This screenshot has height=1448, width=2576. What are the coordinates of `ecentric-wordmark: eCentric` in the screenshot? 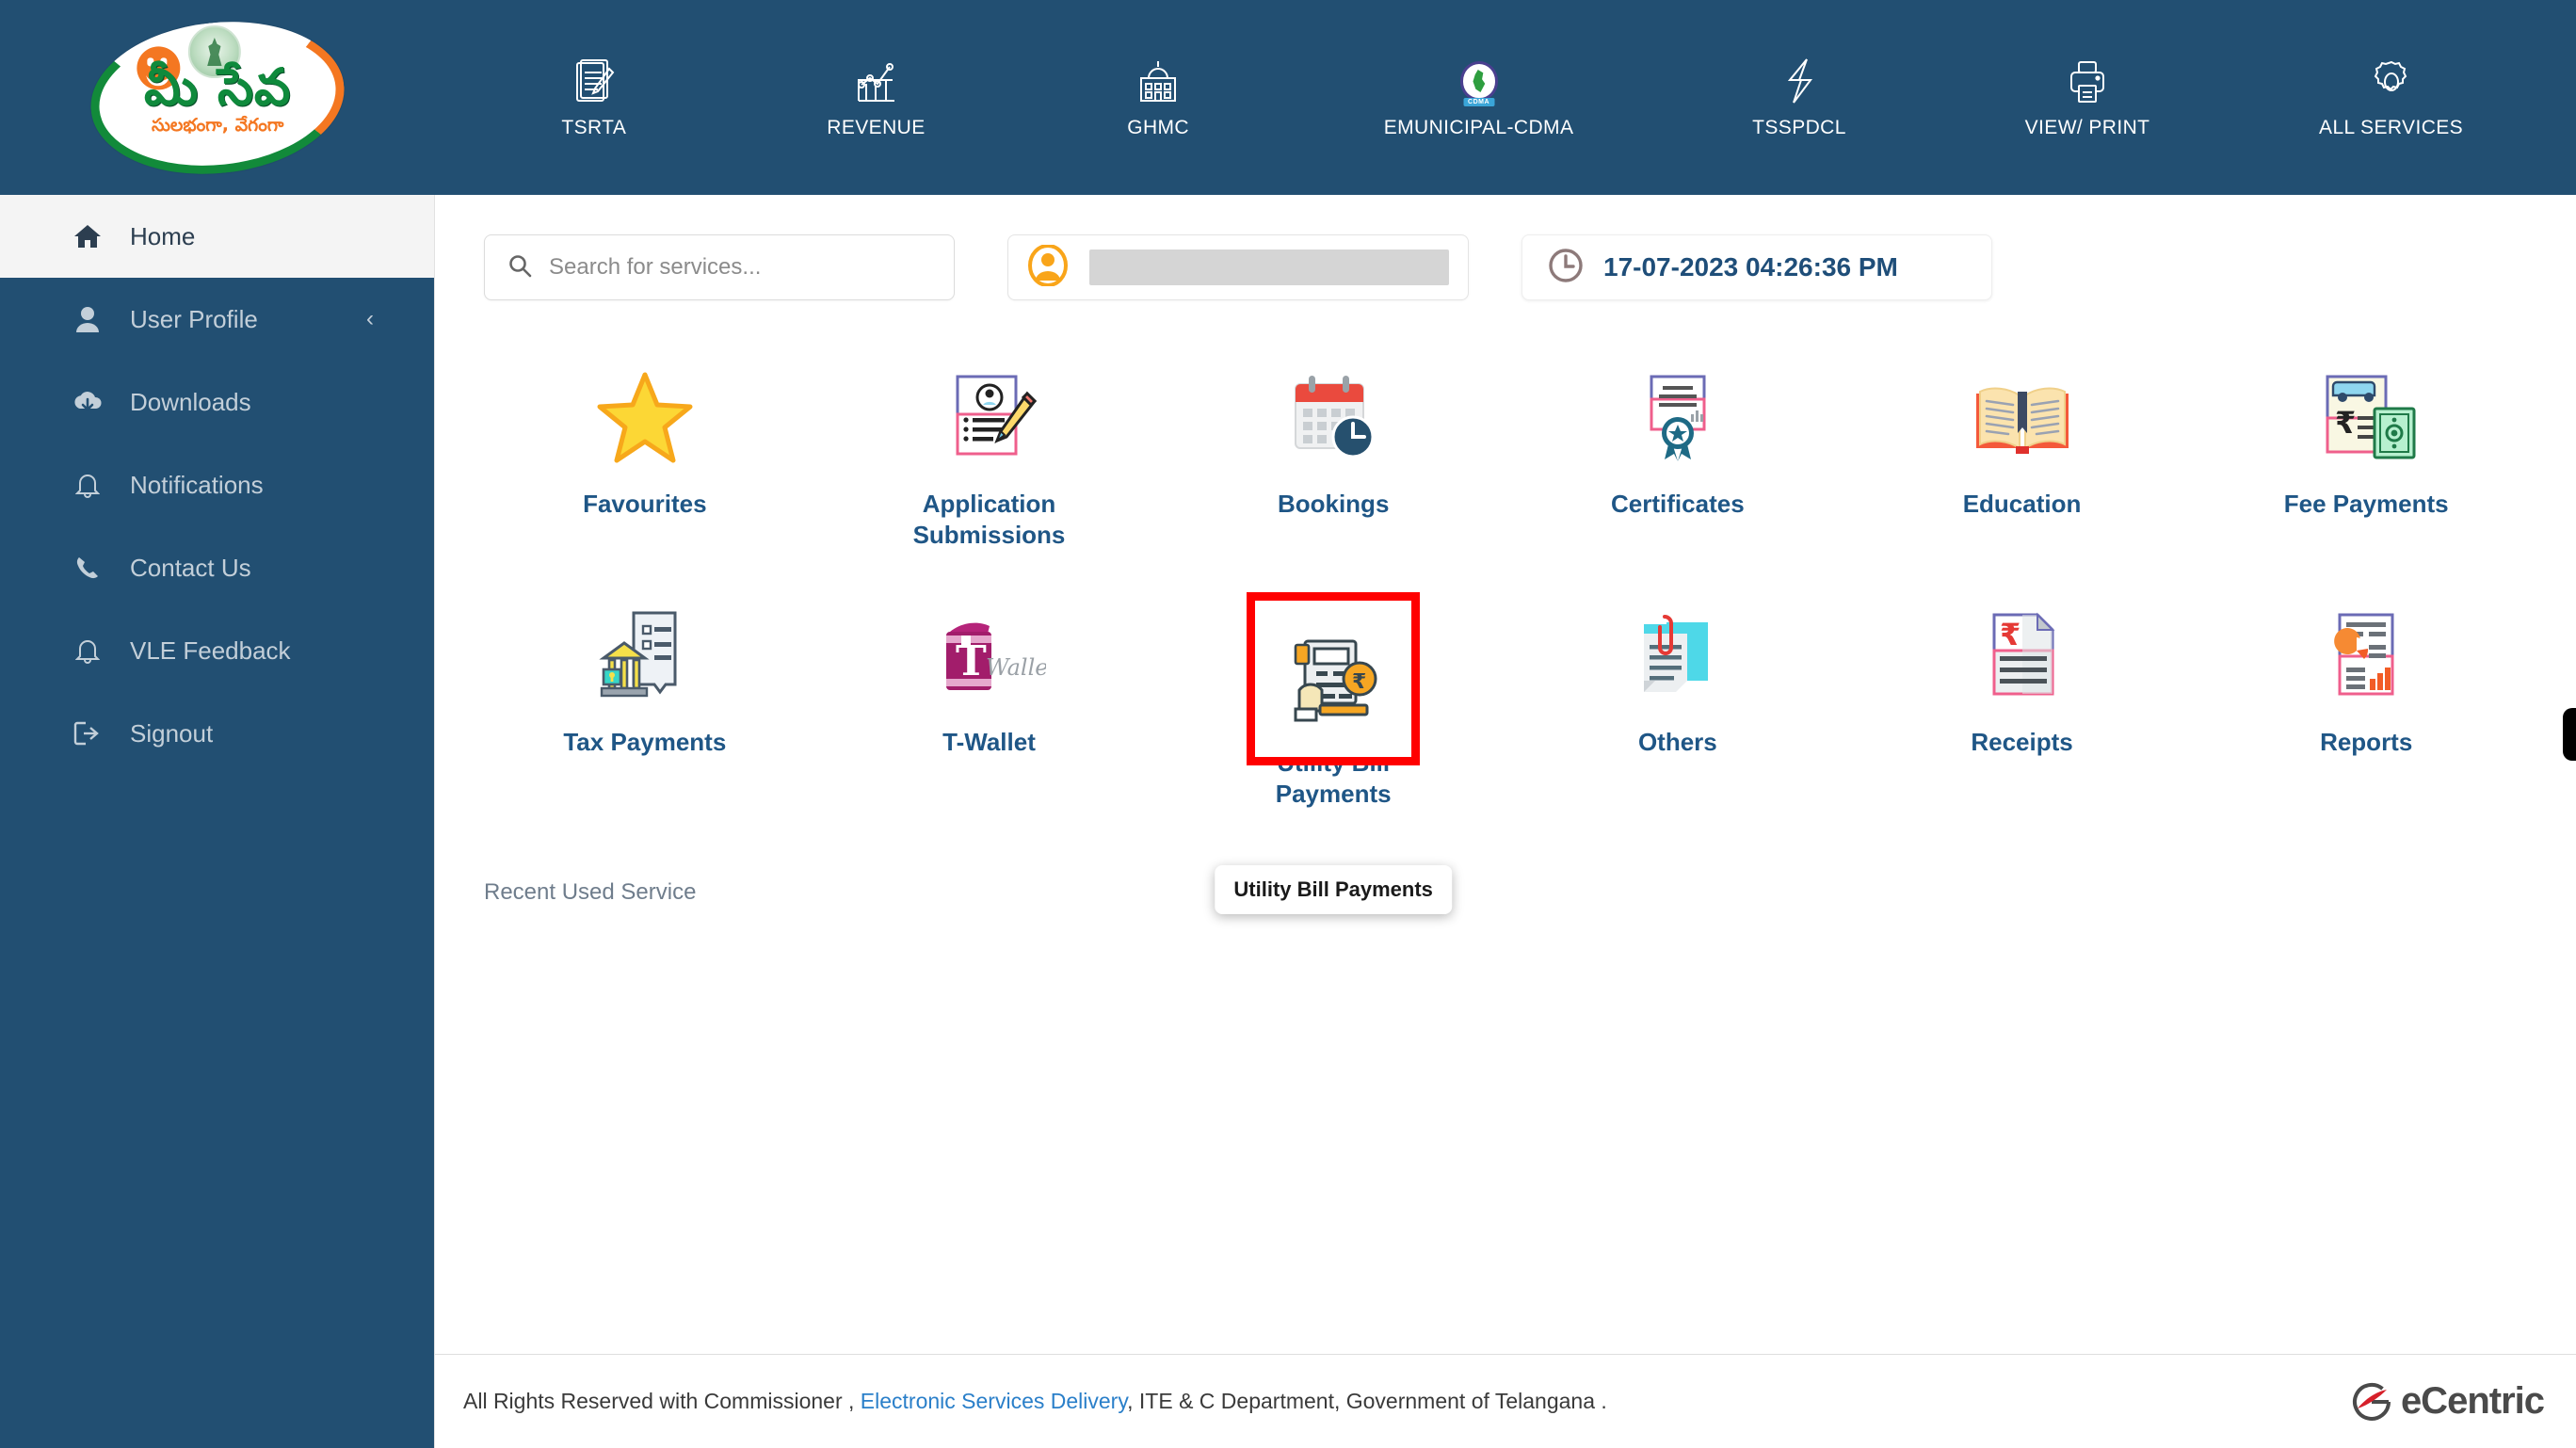 It's located at (2472, 1401).